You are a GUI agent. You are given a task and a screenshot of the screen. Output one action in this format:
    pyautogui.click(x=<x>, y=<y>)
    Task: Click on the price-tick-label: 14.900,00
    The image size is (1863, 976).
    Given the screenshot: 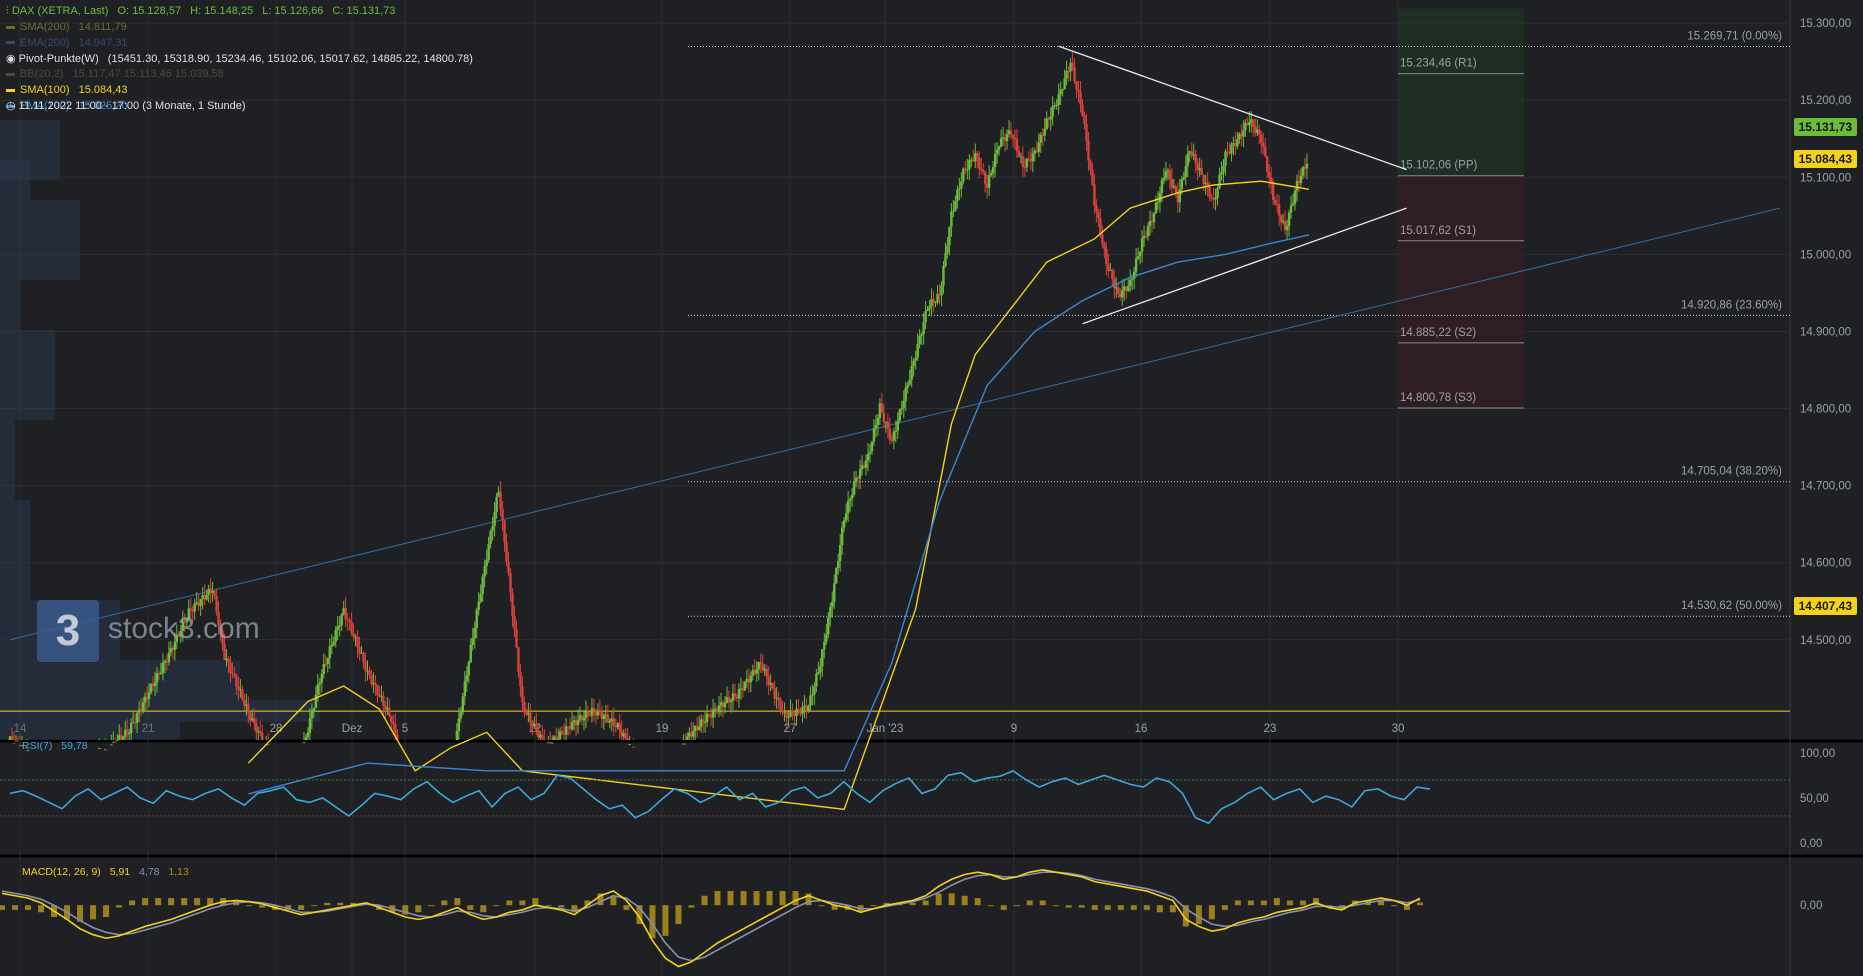 What is the action you would take?
    pyautogui.click(x=1825, y=332)
    